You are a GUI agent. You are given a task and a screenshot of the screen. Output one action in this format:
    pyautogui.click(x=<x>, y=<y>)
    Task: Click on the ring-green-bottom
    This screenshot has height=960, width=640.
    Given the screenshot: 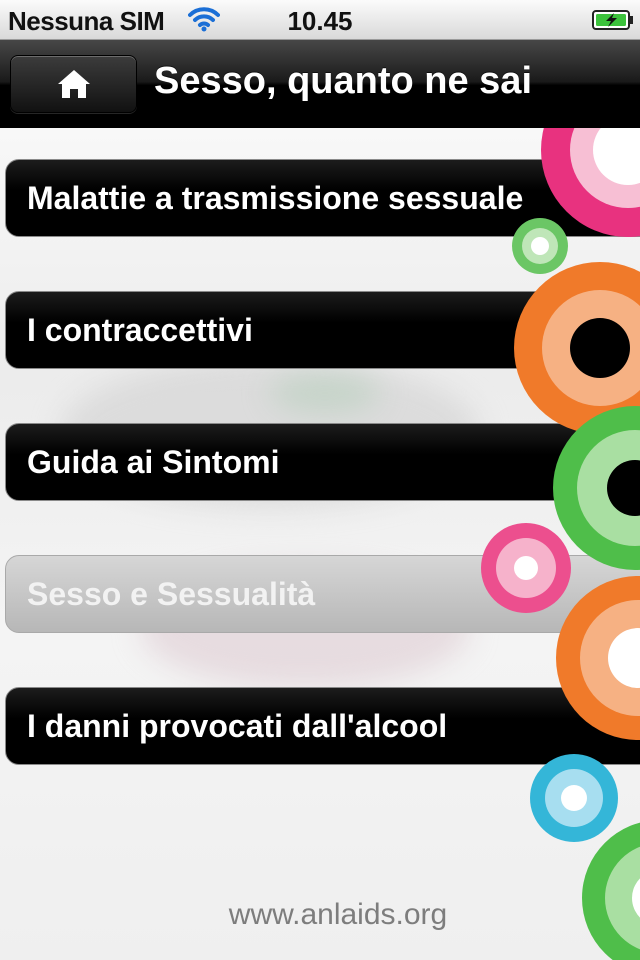 What is the action you would take?
    pyautogui.click(x=611, y=891)
    